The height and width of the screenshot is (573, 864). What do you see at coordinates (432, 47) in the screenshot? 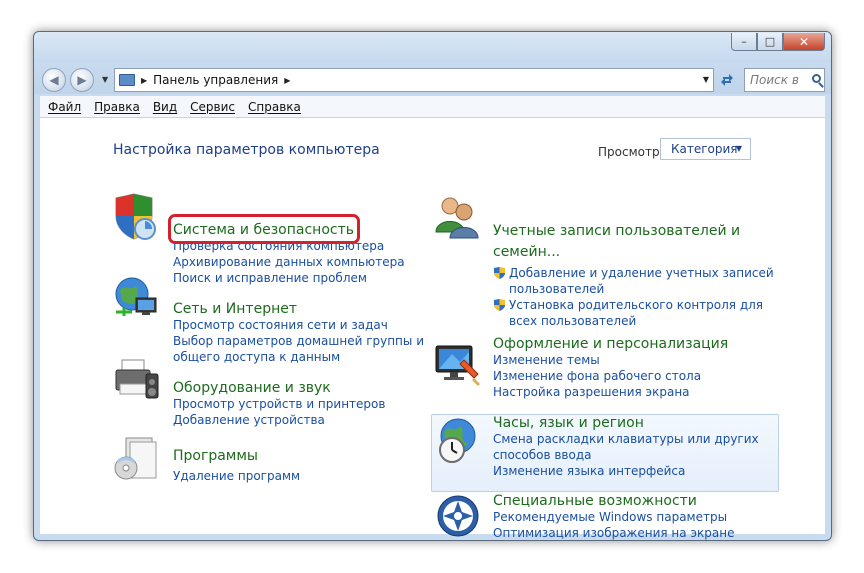
I see `title-bar: – □ ✕` at bounding box center [432, 47].